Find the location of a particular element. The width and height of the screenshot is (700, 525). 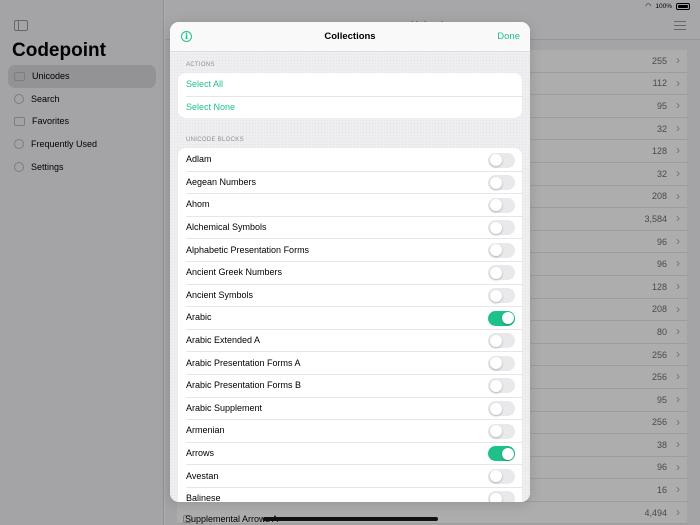

block-name: Armenian is located at coordinates (205, 430).